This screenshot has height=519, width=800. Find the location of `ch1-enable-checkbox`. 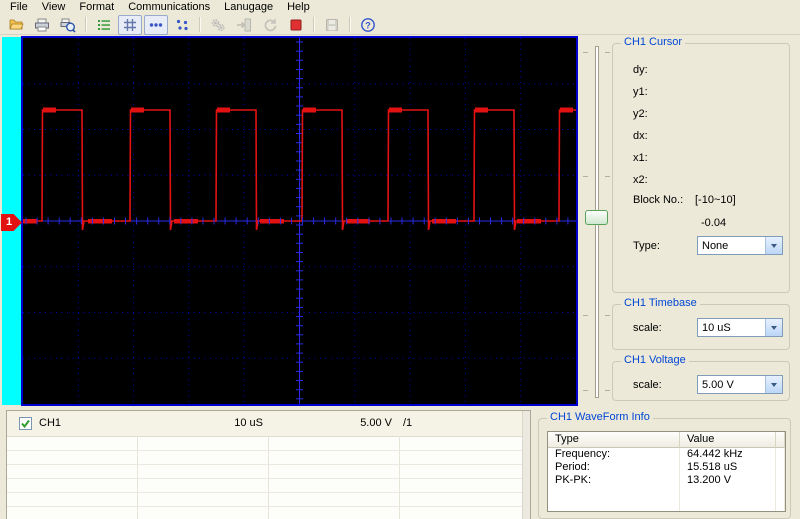

ch1-enable-checkbox is located at coordinates (25, 423).